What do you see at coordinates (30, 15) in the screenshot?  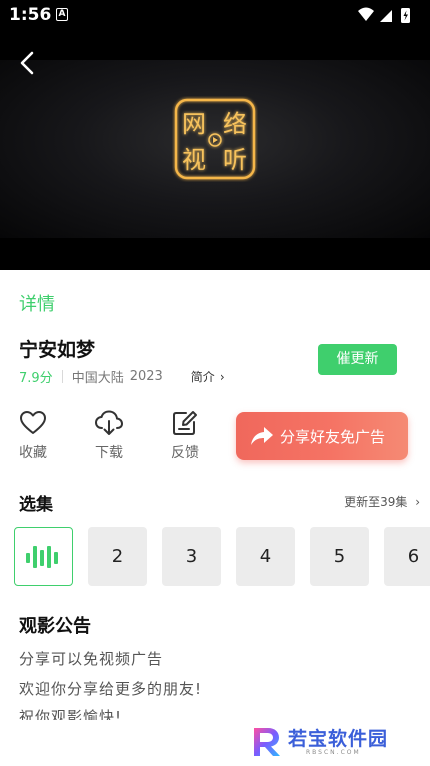 I see `status-time: 1:56` at bounding box center [30, 15].